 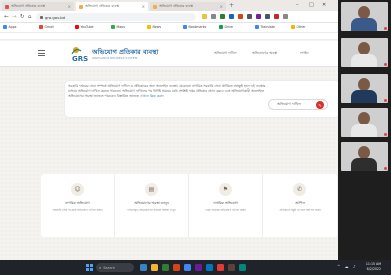 I want to click on bookmark-label: Apps, so click(x=12, y=27).